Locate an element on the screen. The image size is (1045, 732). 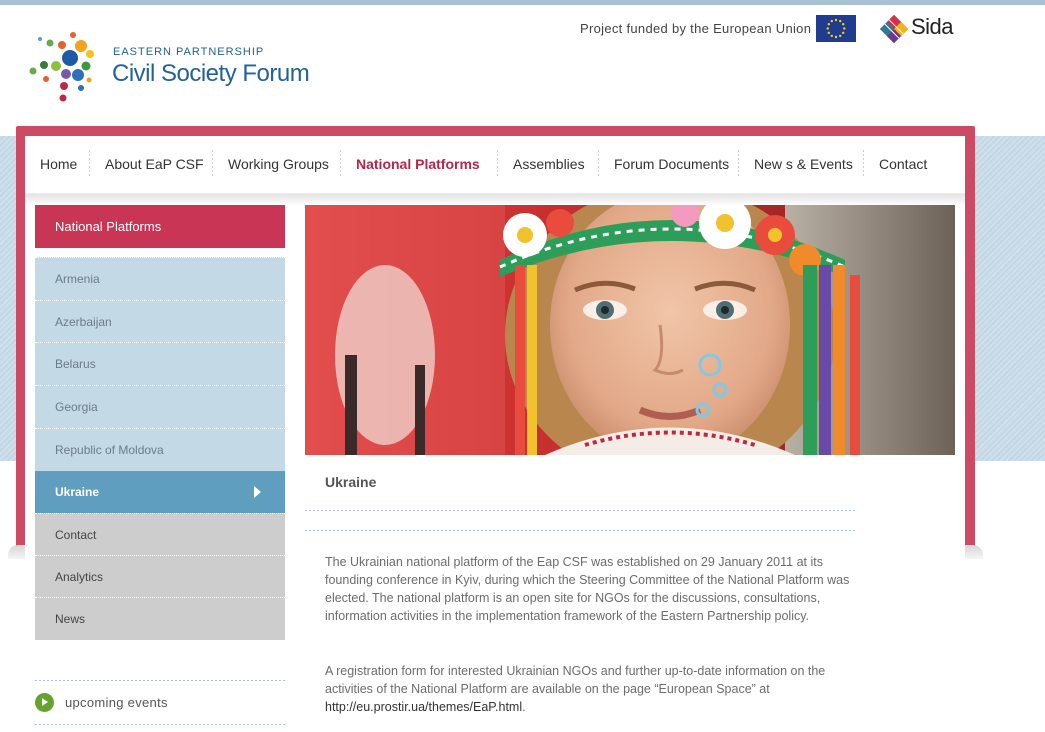
sidebar-item-label: Republic of Moldova is located at coordinates (109, 450).